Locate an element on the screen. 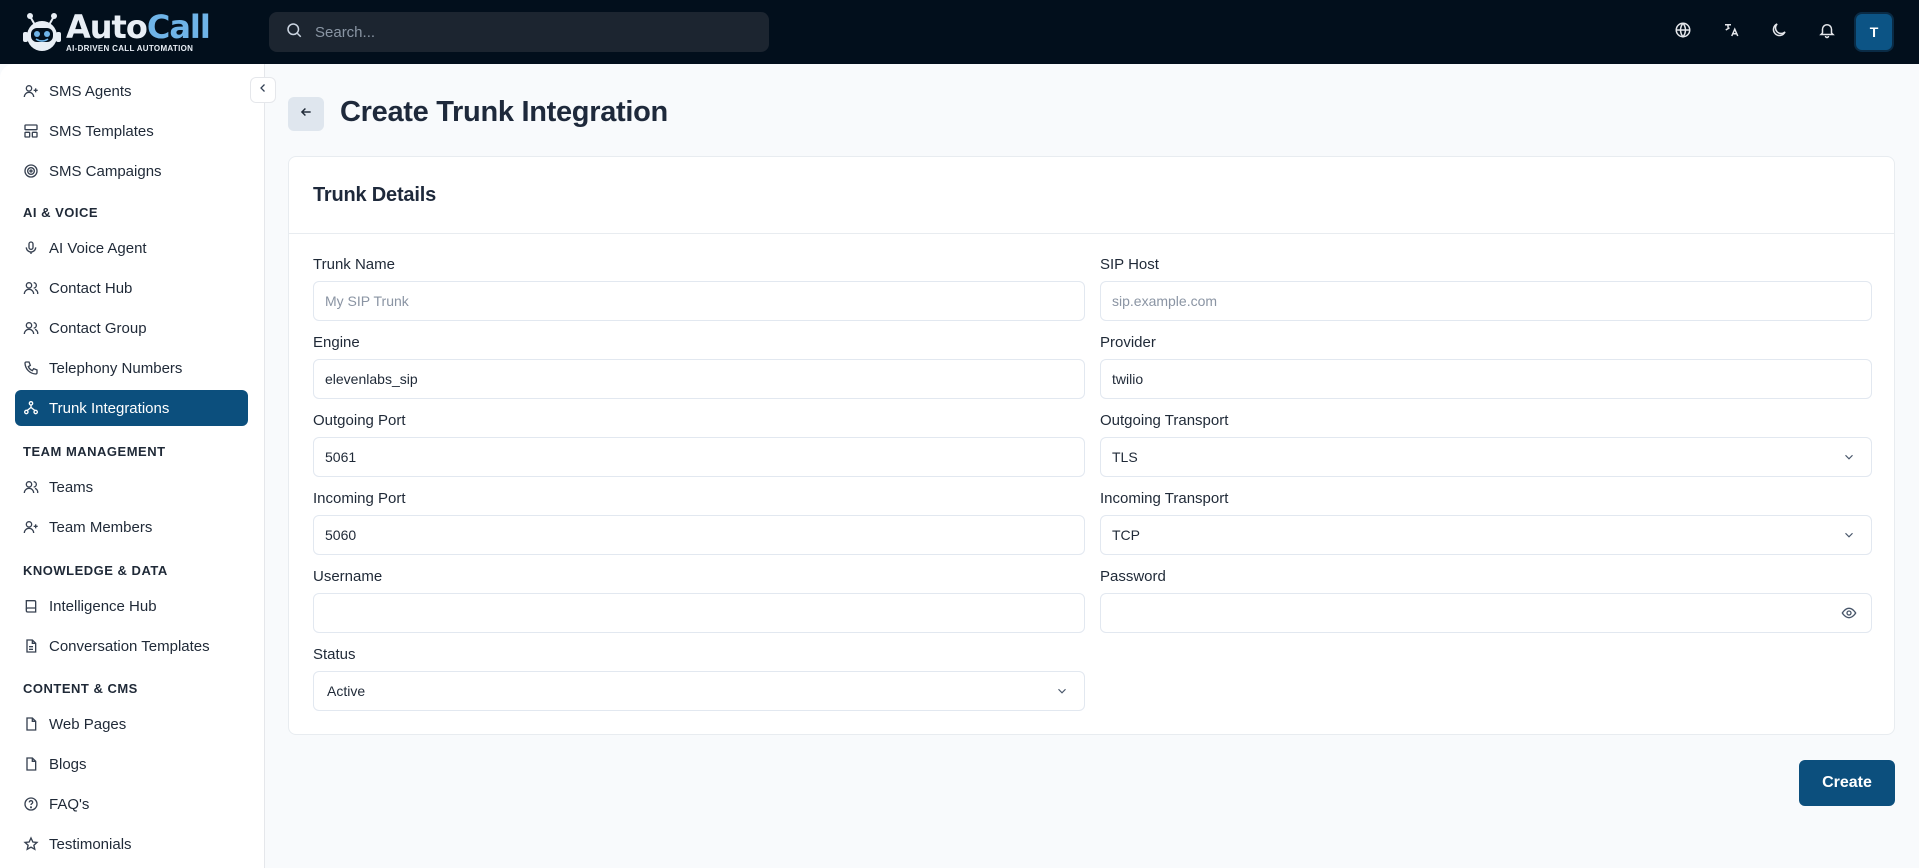 This screenshot has width=1919, height=868. sidebar-item-label: Contact Hub is located at coordinates (91, 288).